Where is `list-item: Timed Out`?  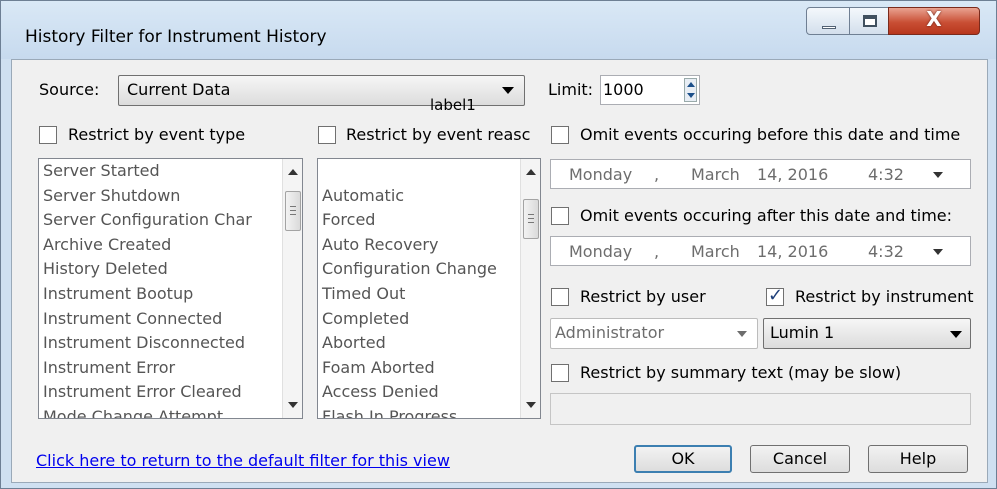
list-item: Timed Out is located at coordinates (429, 294).